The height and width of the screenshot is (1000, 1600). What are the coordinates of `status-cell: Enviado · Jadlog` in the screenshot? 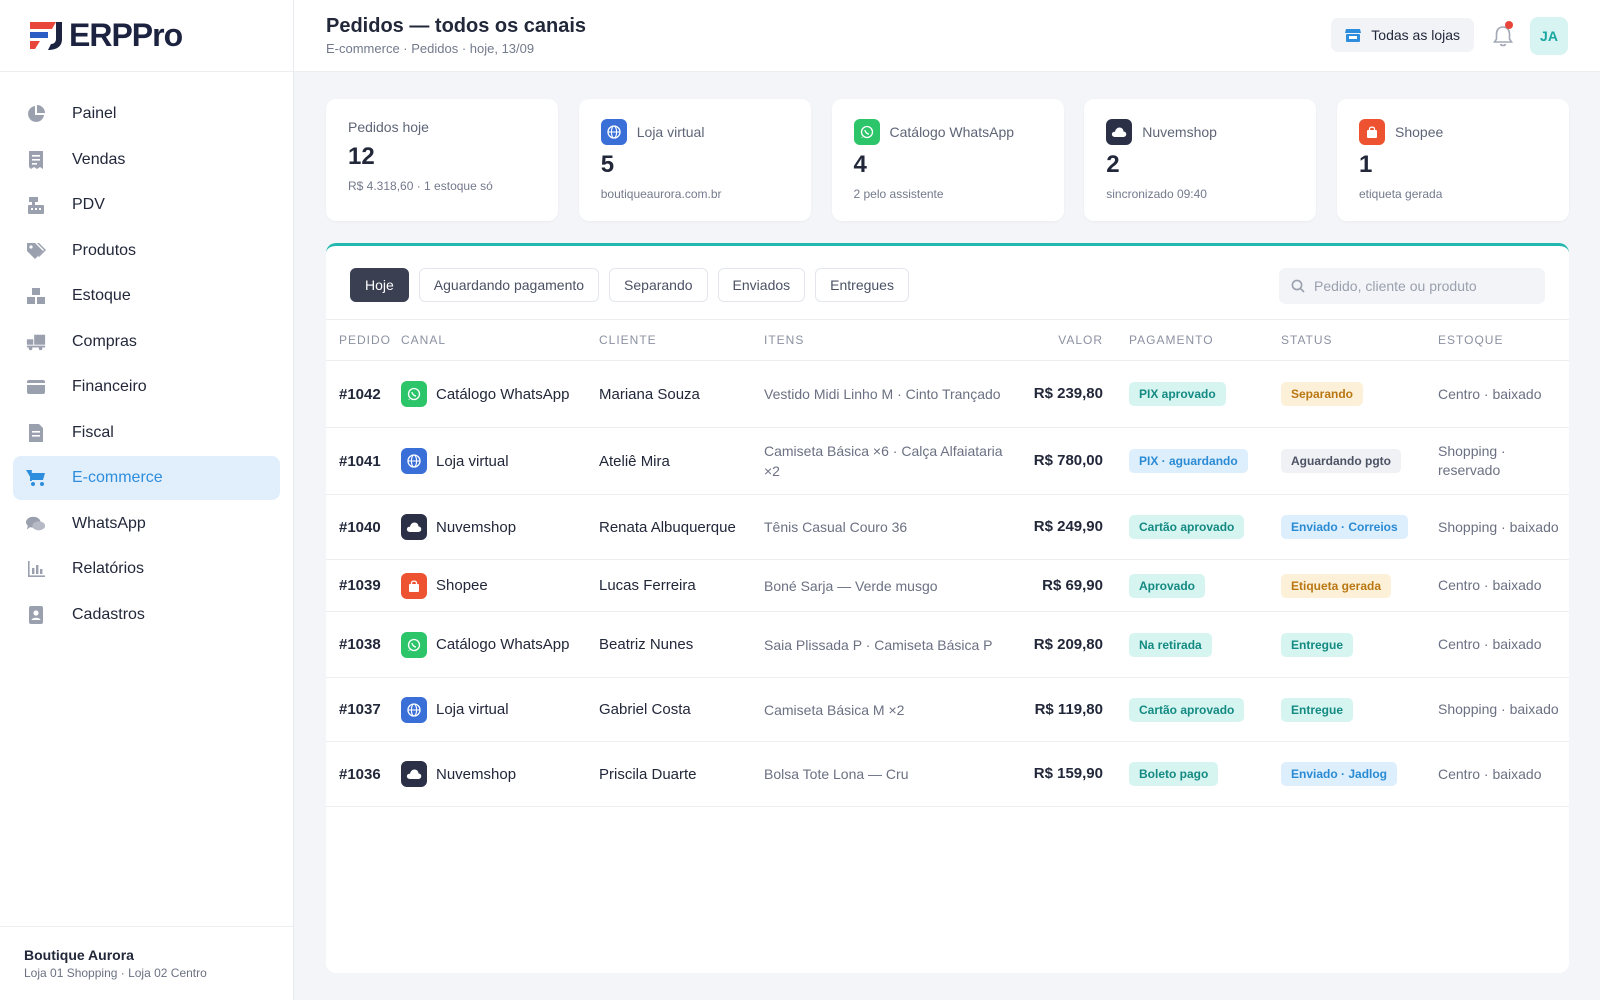 It's located at (1359, 774).